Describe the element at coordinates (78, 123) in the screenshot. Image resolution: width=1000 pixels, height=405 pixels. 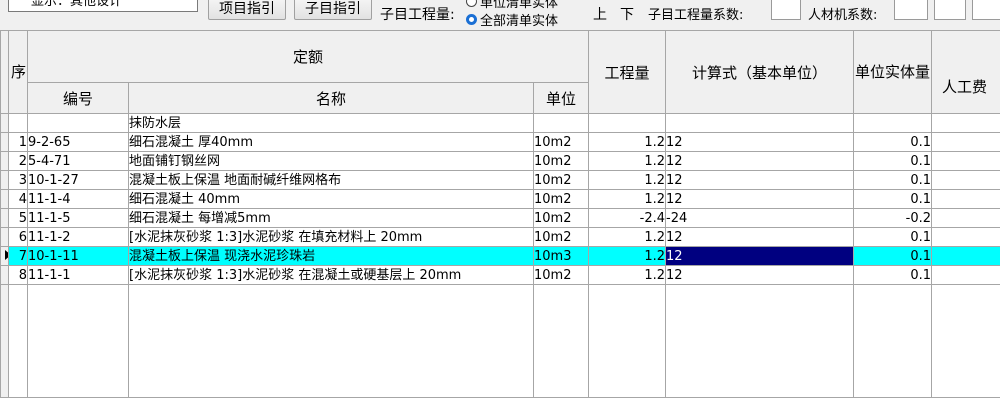
I see `code-cell` at that location.